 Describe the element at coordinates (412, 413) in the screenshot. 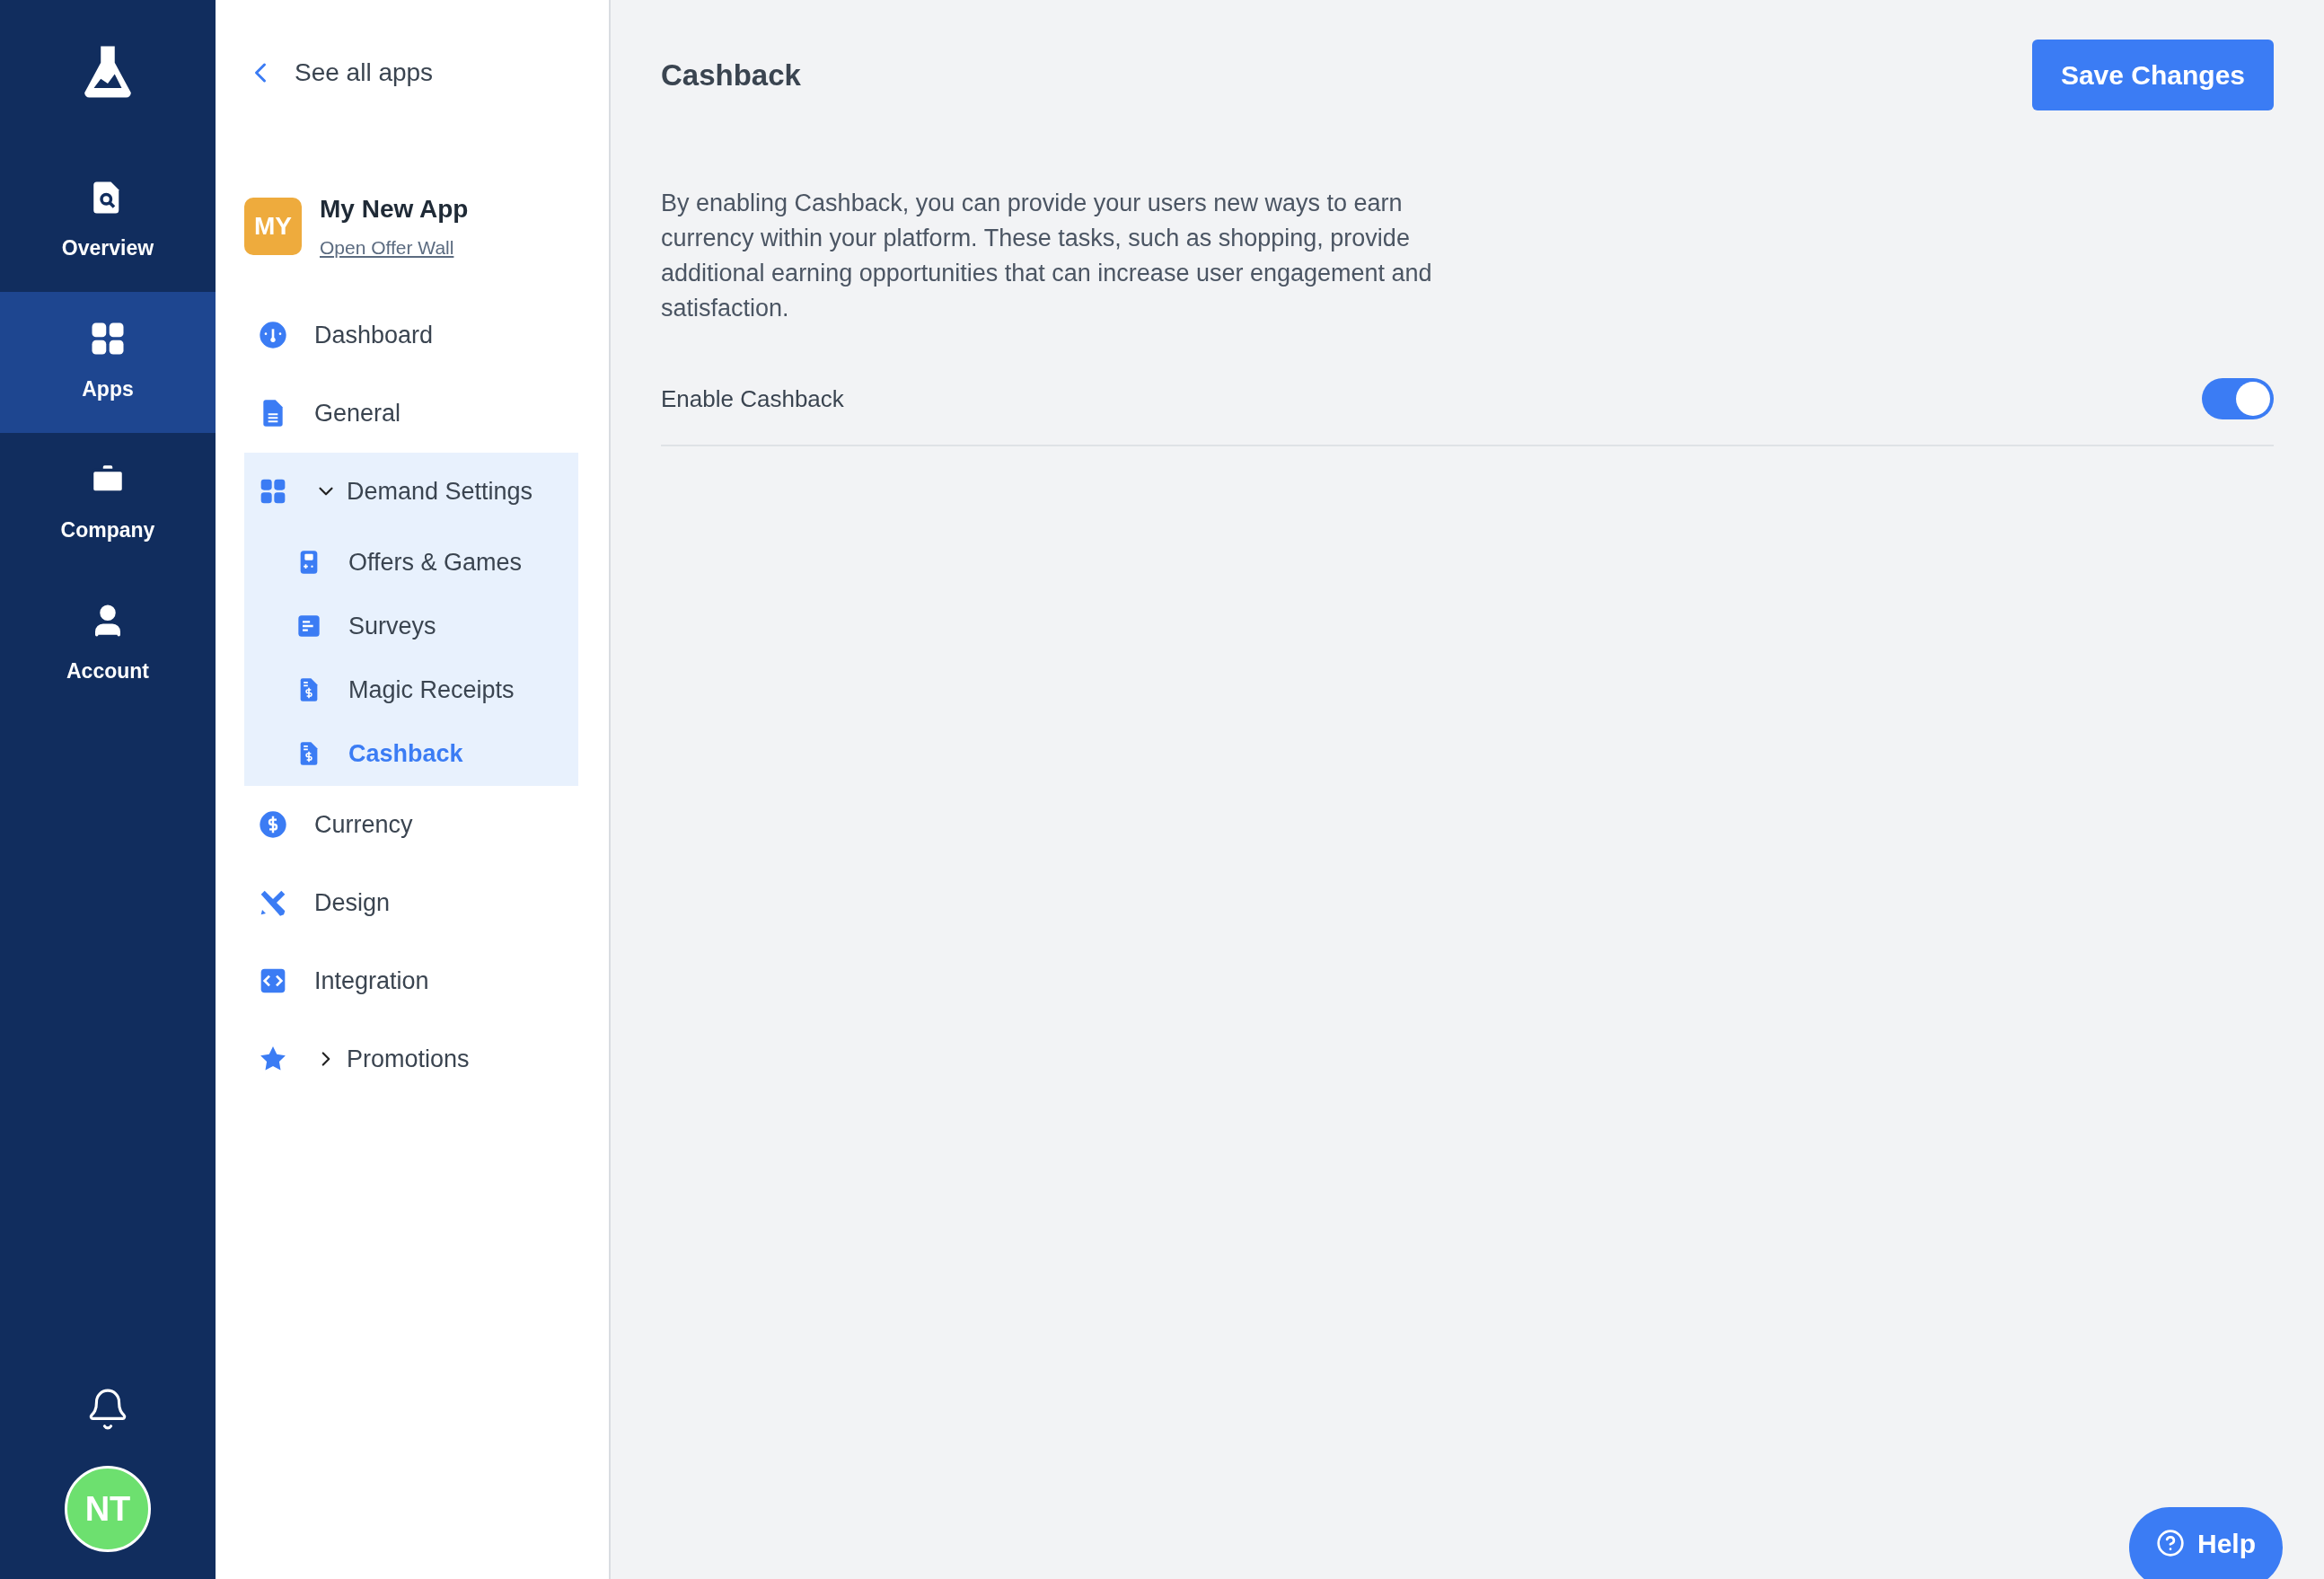

I see `nav-item: General` at that location.